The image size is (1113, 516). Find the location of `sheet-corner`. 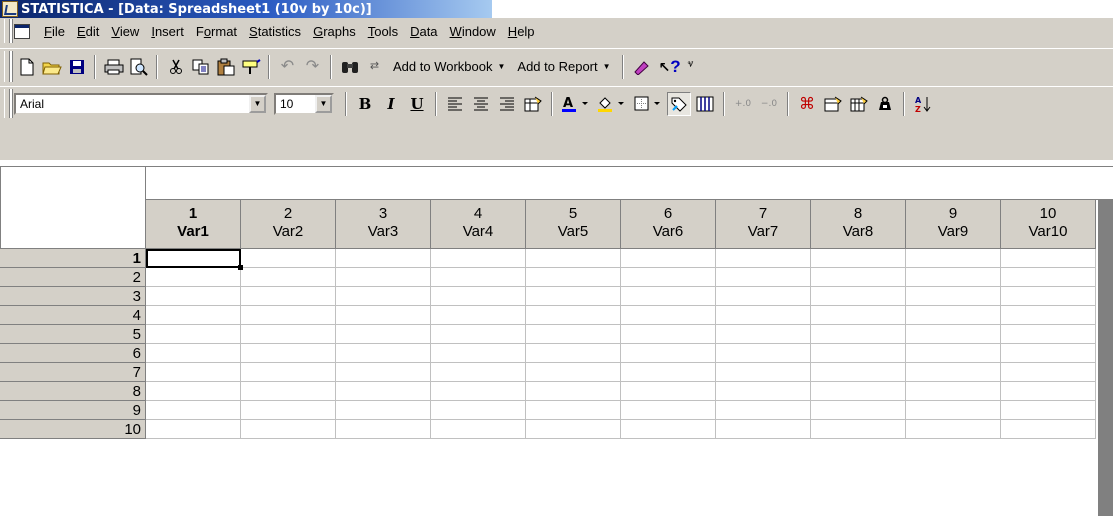

sheet-corner is located at coordinates (73, 207).